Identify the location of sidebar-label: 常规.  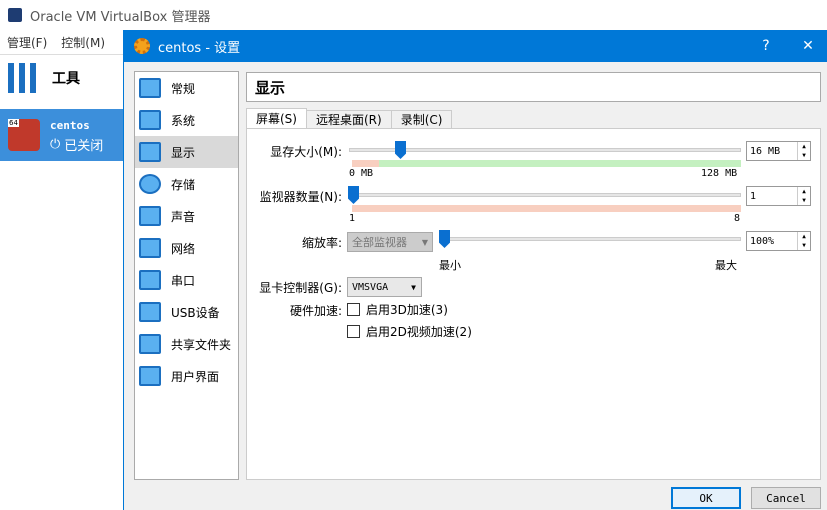
(183, 88).